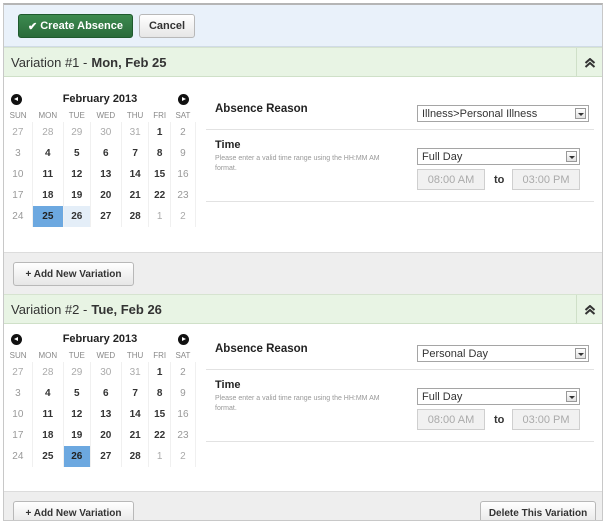 This screenshot has width=604, height=522. I want to click on time-range-value: Full Day, so click(442, 396).